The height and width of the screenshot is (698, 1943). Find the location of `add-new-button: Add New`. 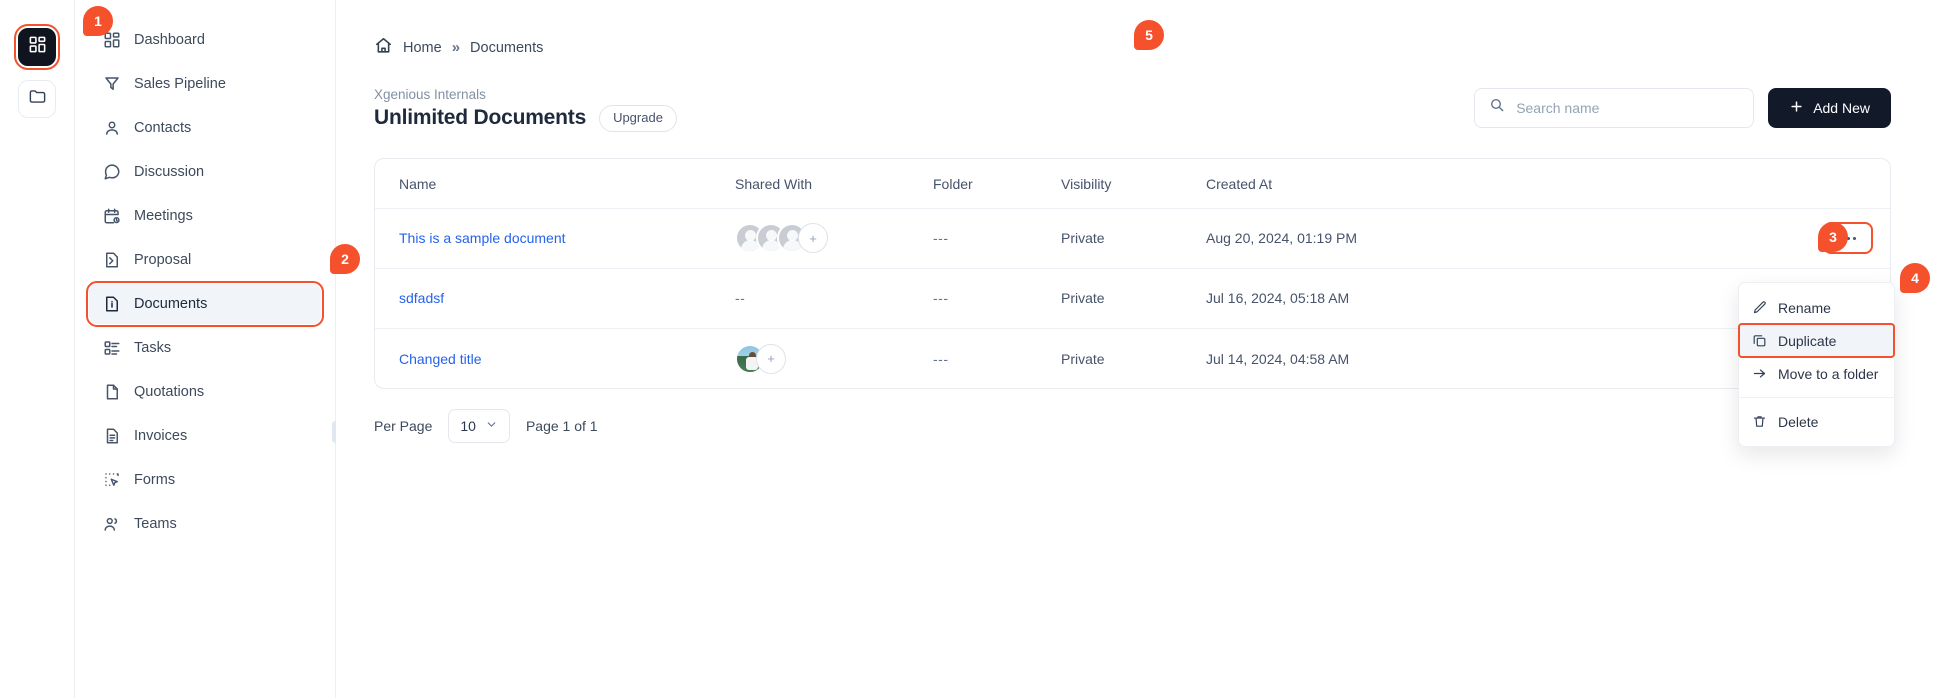

add-new-button: Add New is located at coordinates (1829, 107).